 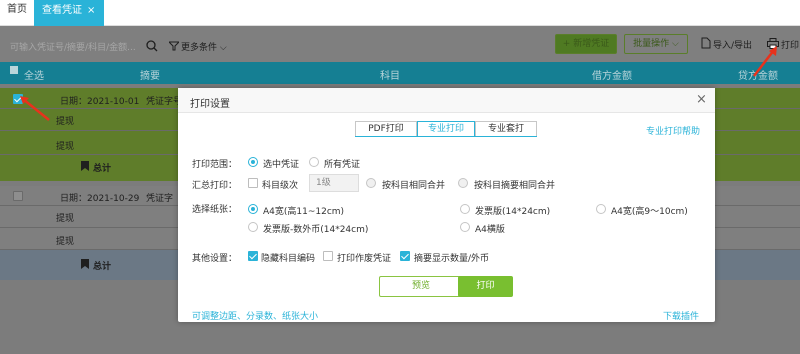 What do you see at coordinates (316, 230) in the screenshot?
I see `option-paper-invoice-fx: 发票版-数外币(14*24cm)` at bounding box center [316, 230].